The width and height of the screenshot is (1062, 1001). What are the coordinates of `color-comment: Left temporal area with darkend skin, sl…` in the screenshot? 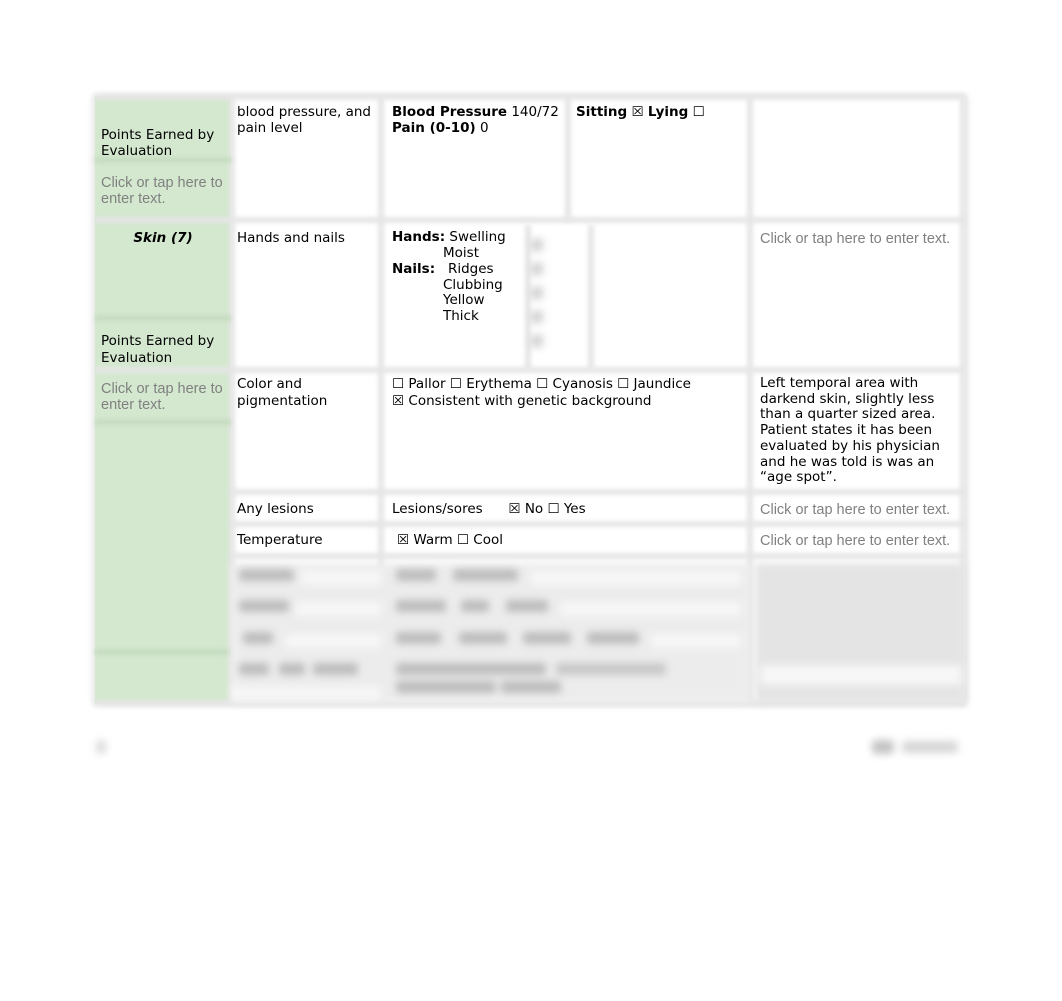 It's located at (854, 430).